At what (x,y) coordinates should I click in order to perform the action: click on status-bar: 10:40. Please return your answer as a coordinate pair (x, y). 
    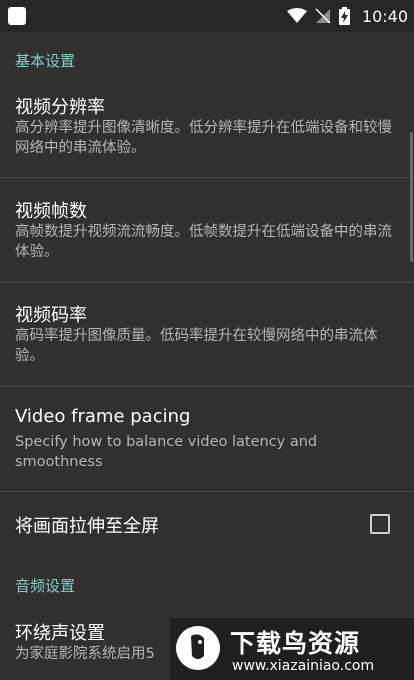
    Looking at the image, I should click on (207, 16).